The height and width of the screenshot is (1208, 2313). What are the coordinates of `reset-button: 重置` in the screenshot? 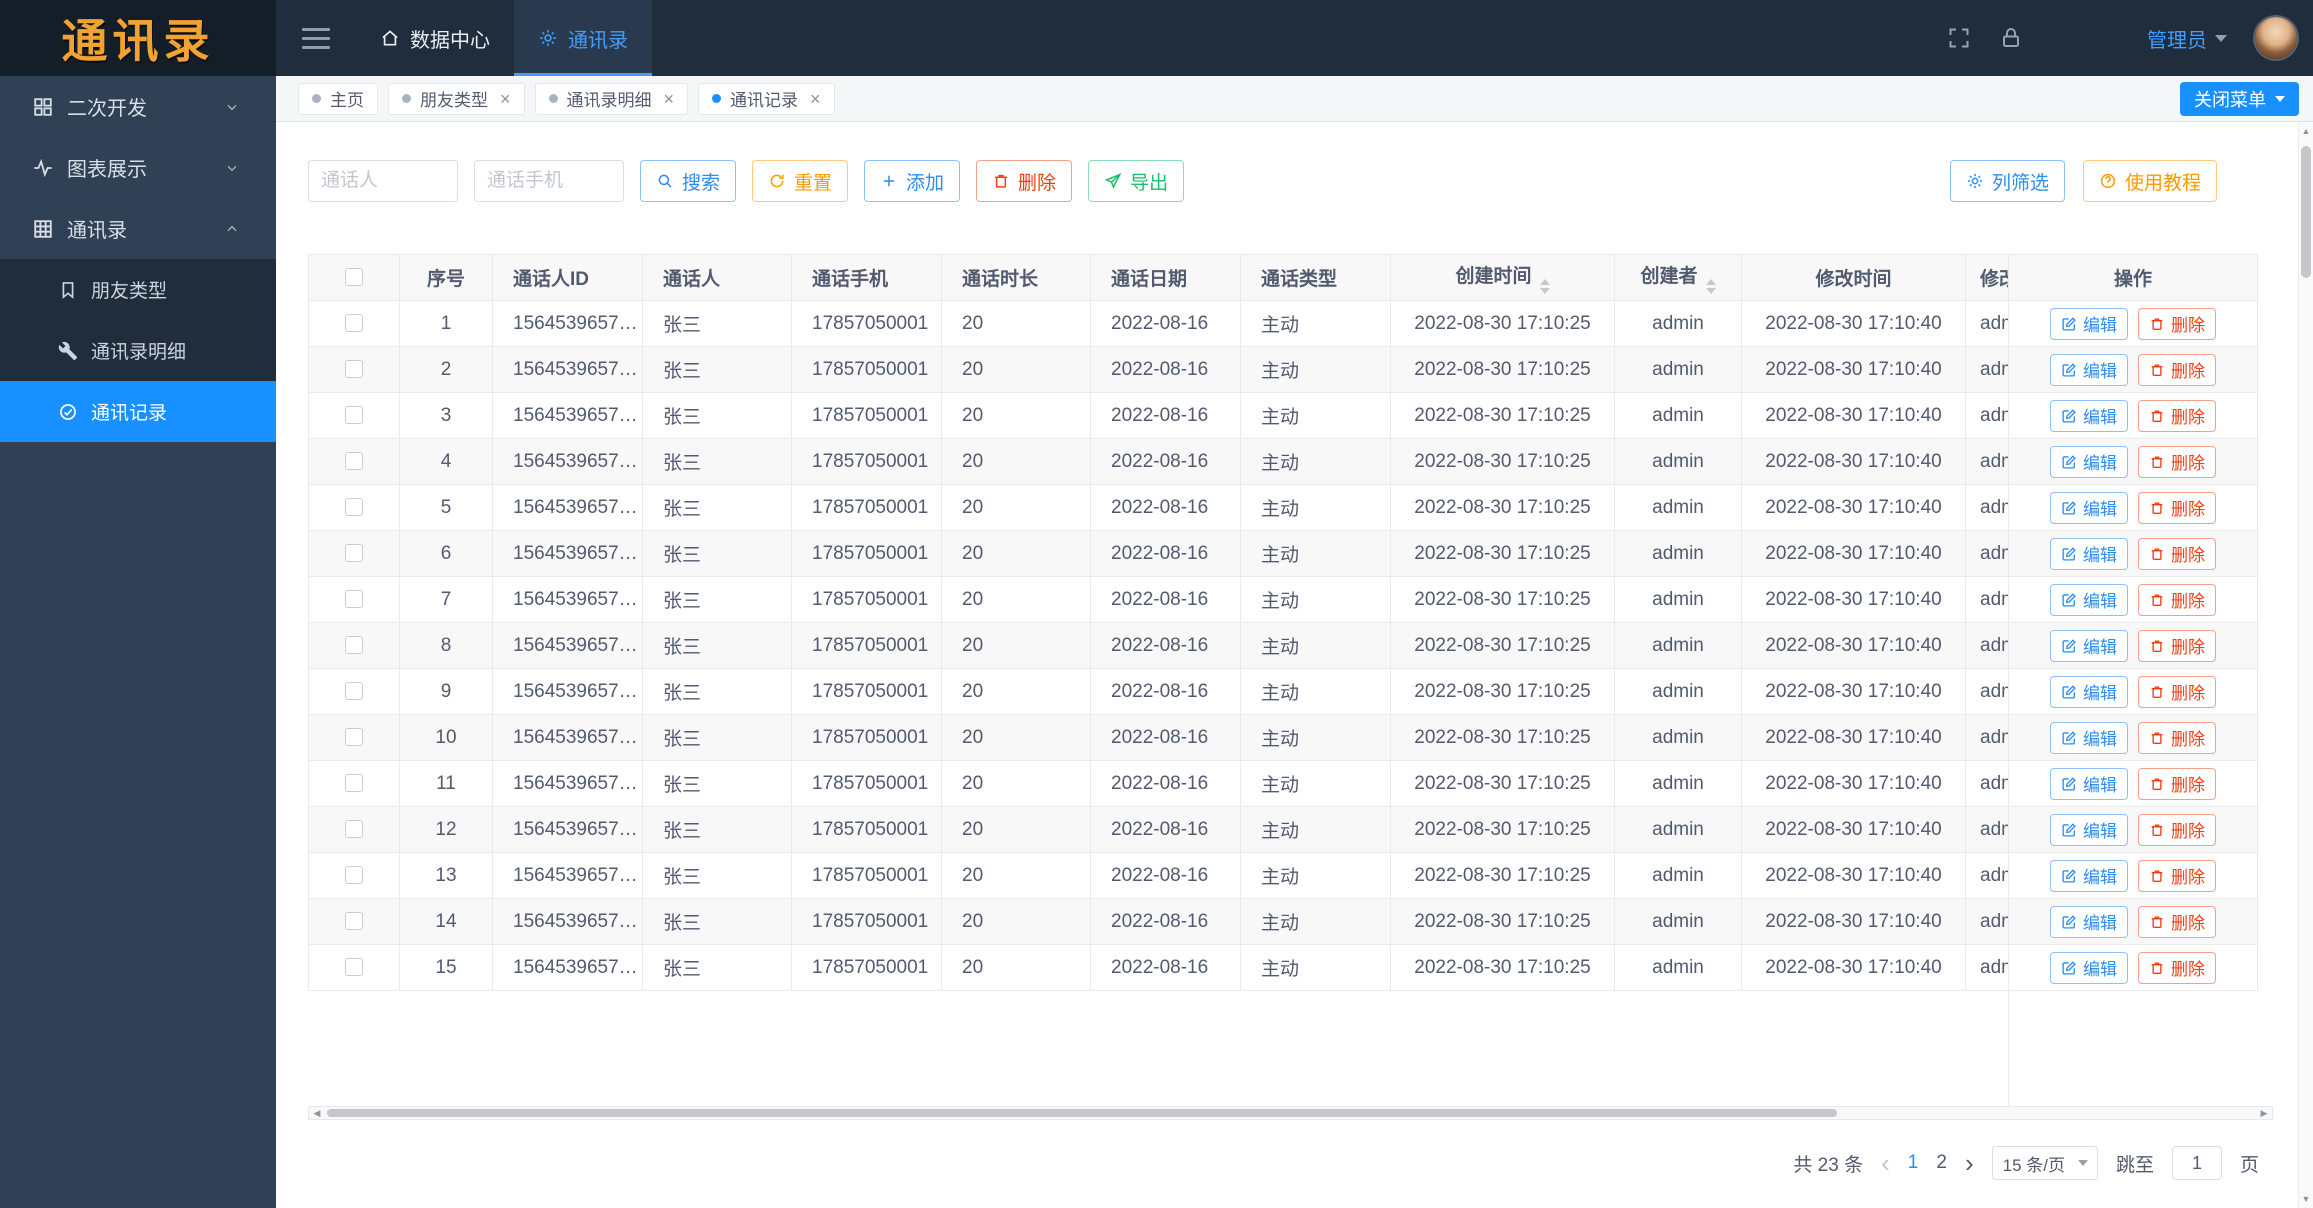 It's located at (800, 181).